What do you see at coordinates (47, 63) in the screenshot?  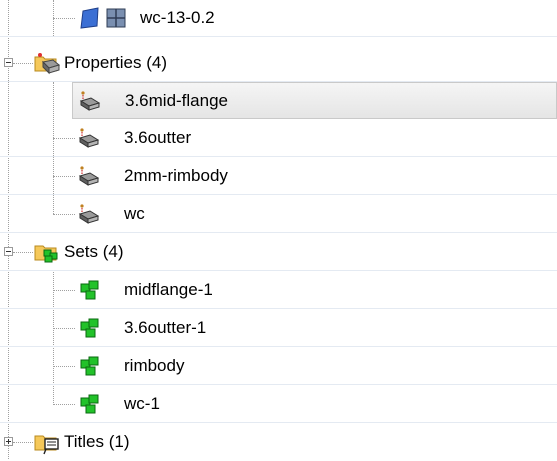 I see `properties-folder-icon` at bounding box center [47, 63].